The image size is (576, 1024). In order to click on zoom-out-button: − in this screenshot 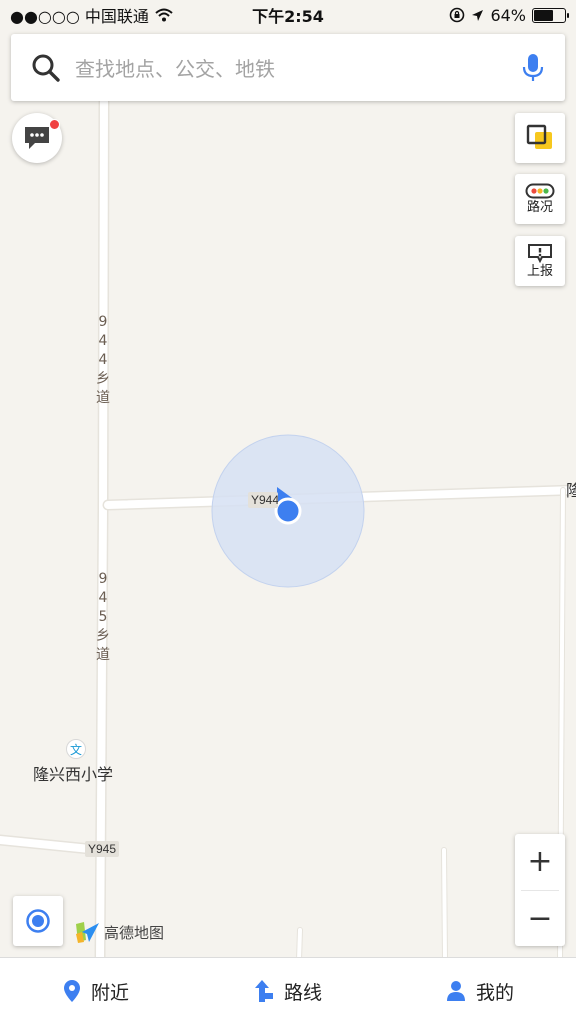, I will do `click(540, 919)`.